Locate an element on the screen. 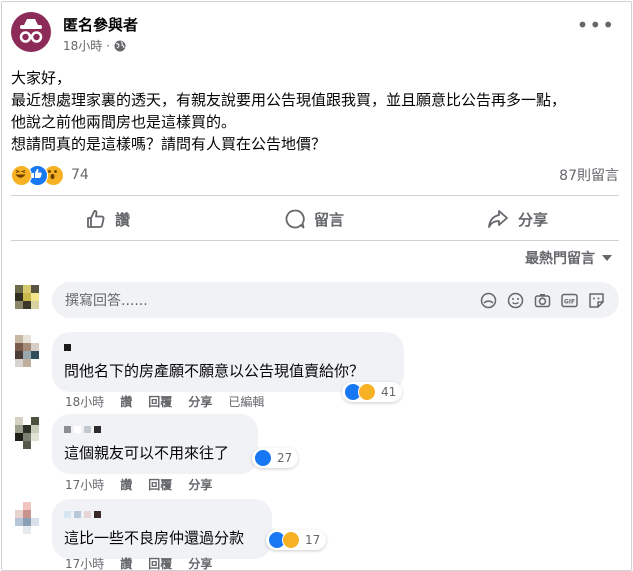 The image size is (633, 571). caret-down-icon is located at coordinates (607, 258).